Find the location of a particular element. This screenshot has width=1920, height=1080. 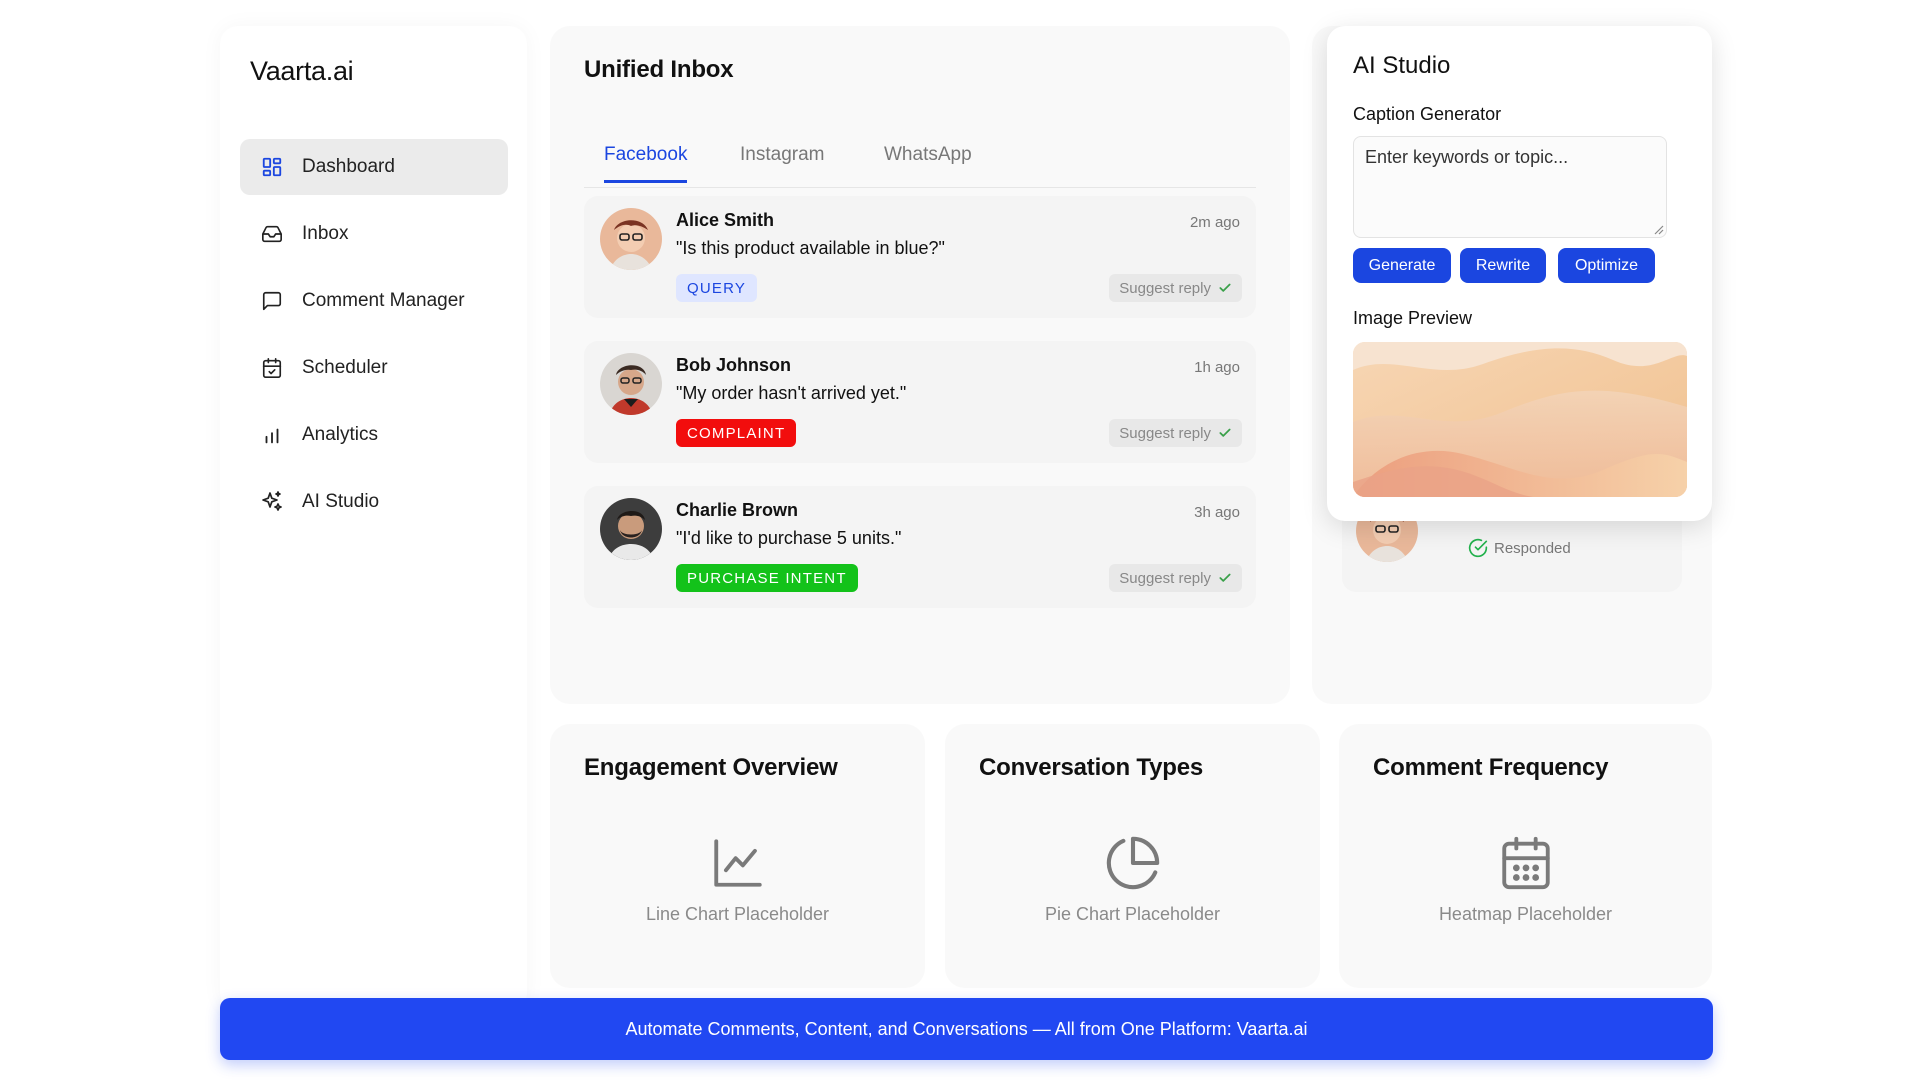

calendar-check-icon is located at coordinates (272, 368).